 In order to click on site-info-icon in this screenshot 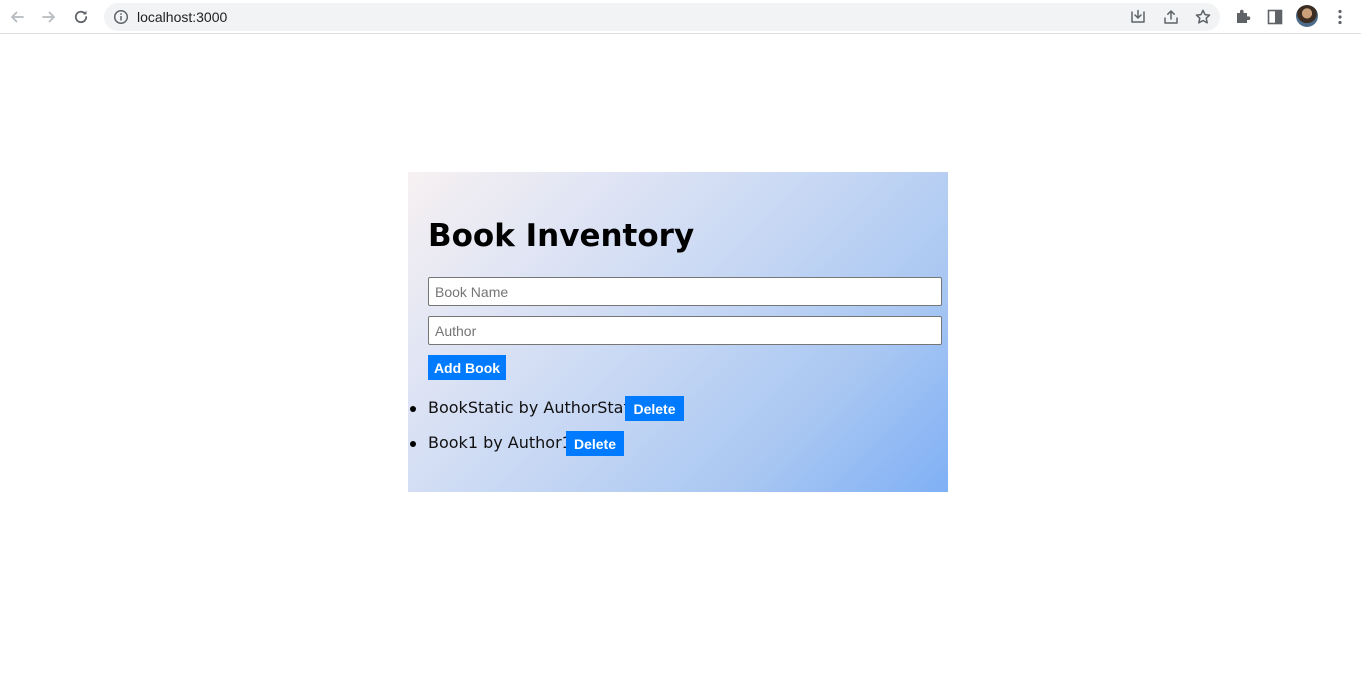, I will do `click(121, 17)`.